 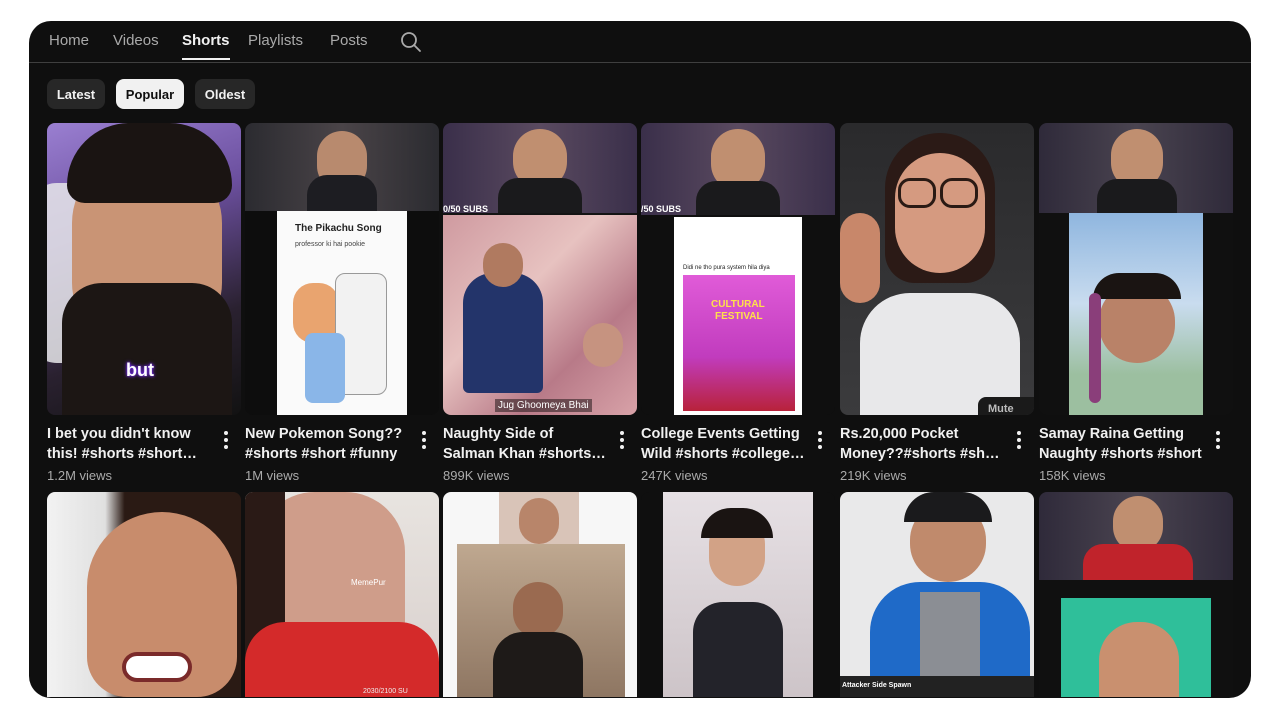 I want to click on short-thumbnail: Mute, so click(x=937, y=269).